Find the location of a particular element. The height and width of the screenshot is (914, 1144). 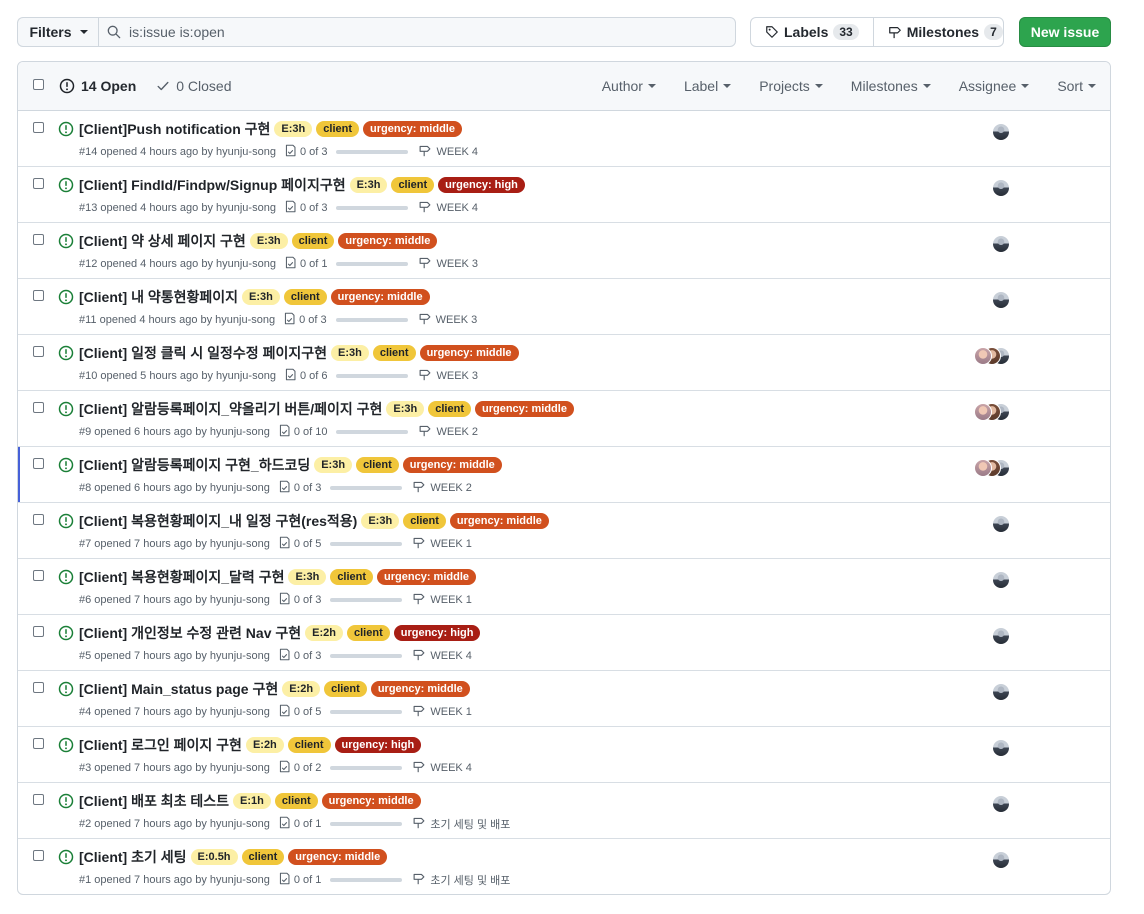

author-menu: Author is located at coordinates (629, 86).